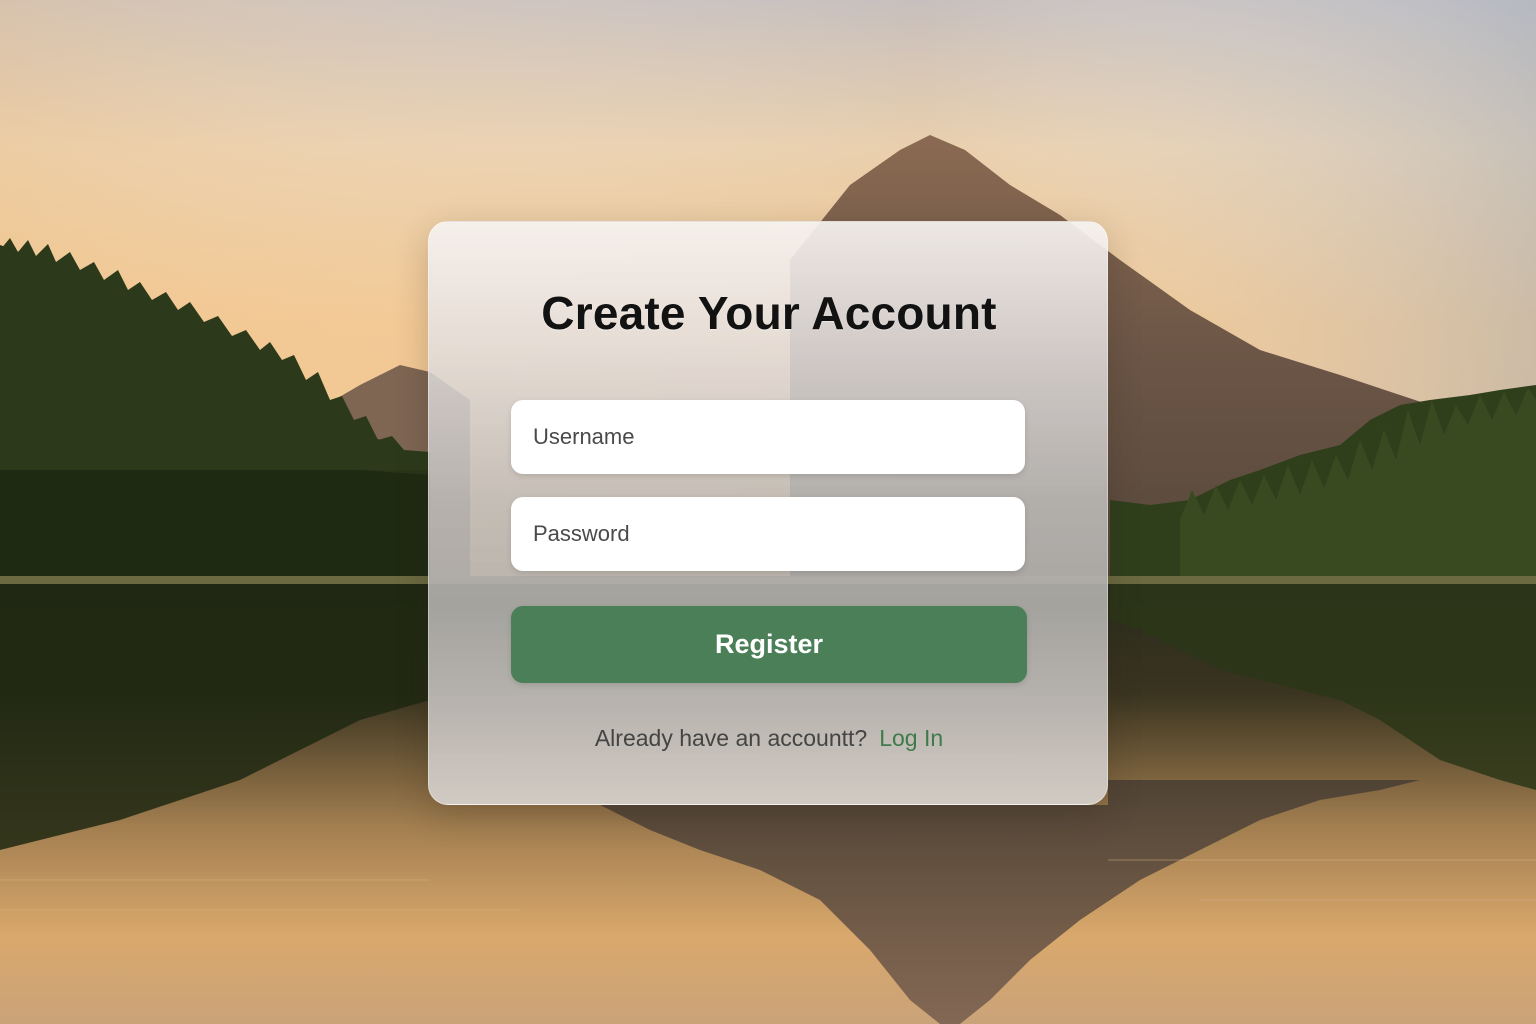 The image size is (1536, 1024). I want to click on username-input, so click(768, 437).